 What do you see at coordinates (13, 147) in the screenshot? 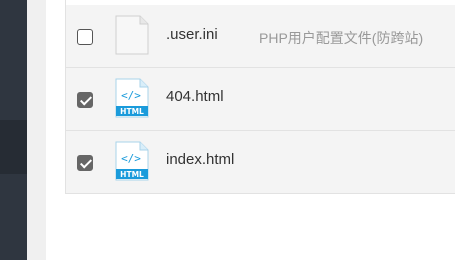
I see `sidebar-active-item` at bounding box center [13, 147].